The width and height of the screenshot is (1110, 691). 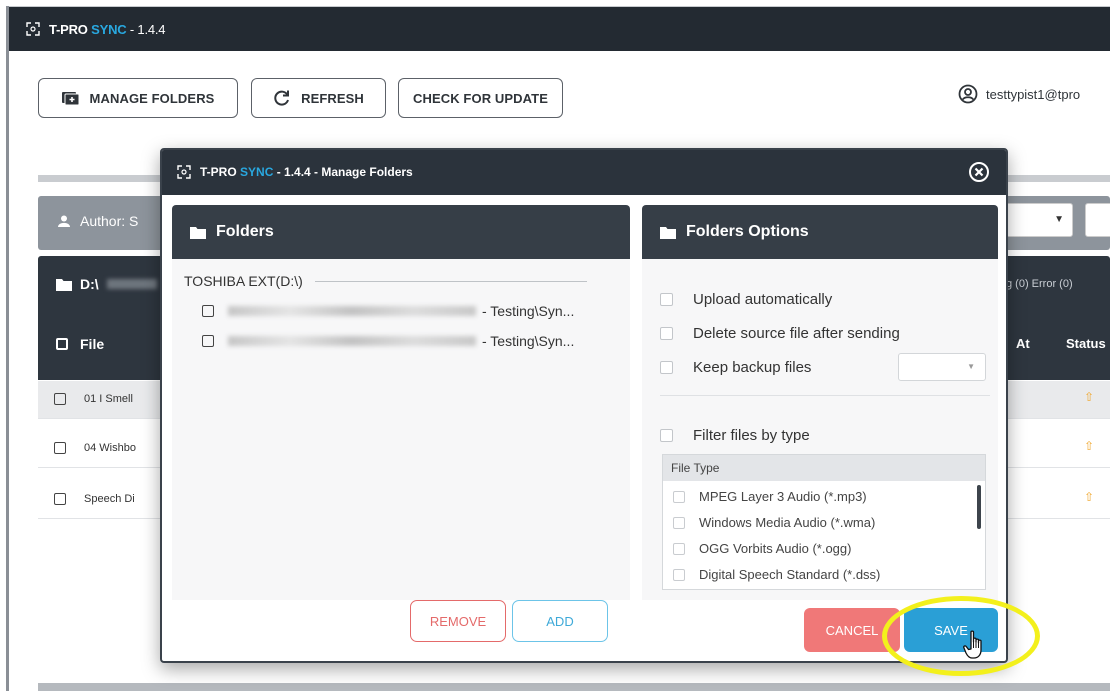 What do you see at coordinates (979, 507) in the screenshot?
I see `file-type-scrollbar` at bounding box center [979, 507].